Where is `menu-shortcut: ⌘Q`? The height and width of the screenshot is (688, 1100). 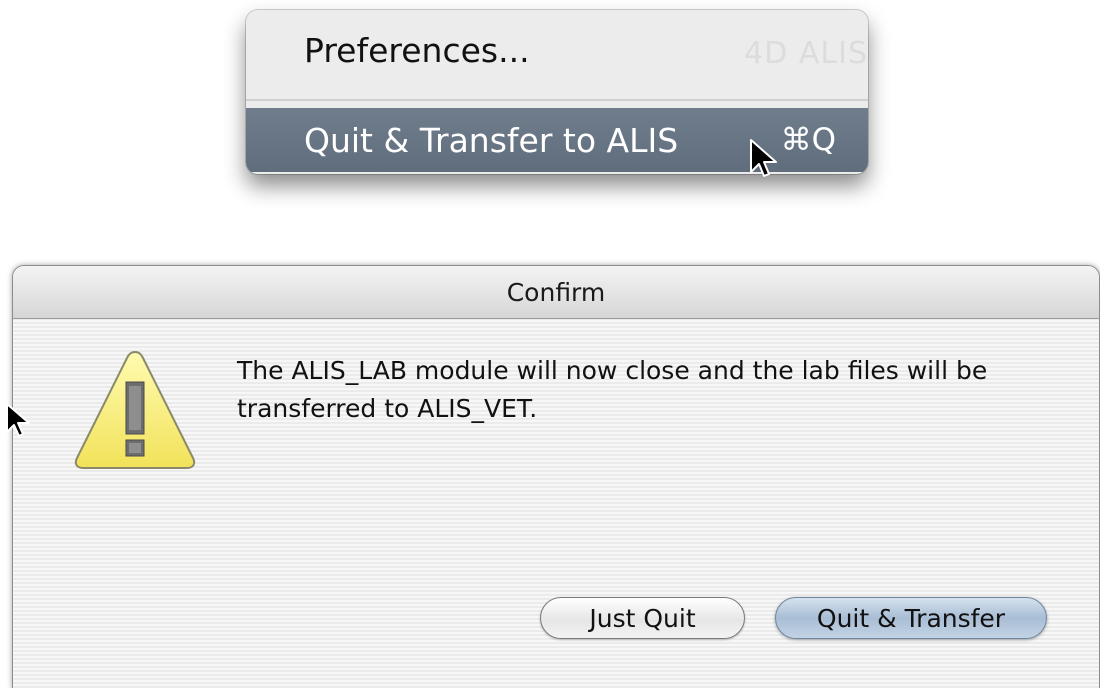 menu-shortcut: ⌘Q is located at coordinates (808, 140).